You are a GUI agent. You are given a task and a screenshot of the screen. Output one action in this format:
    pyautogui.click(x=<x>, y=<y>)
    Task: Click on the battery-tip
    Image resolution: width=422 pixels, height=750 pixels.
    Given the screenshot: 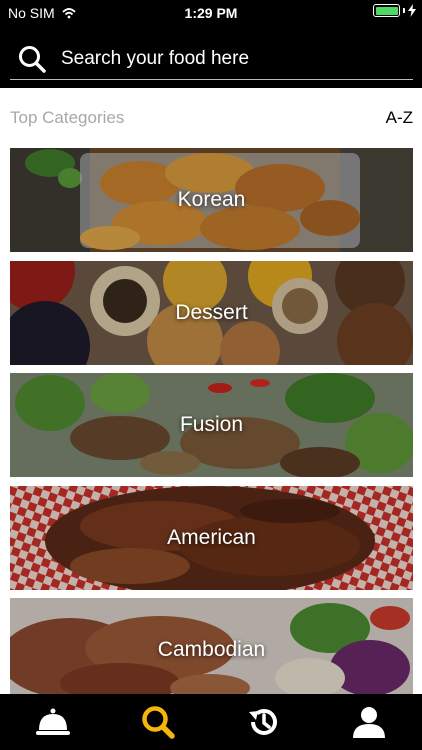 What is the action you would take?
    pyautogui.click(x=404, y=10)
    